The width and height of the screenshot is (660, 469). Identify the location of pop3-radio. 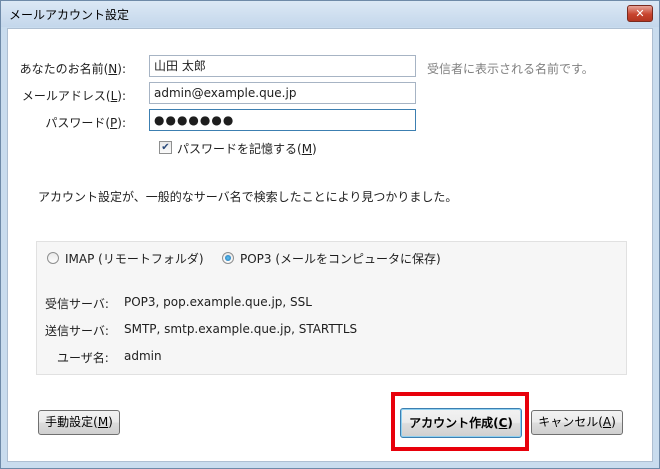
(228, 258).